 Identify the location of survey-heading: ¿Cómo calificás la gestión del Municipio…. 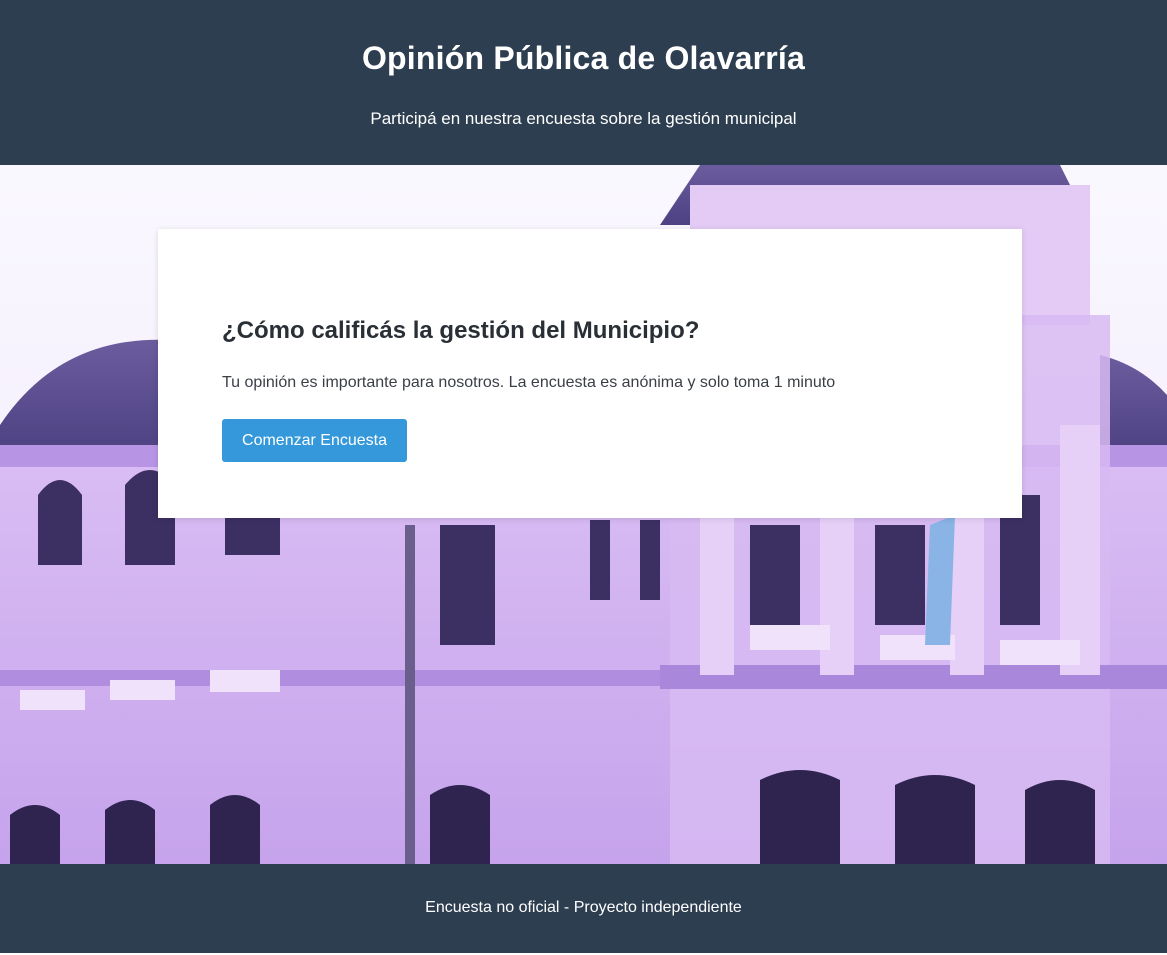
(461, 330).